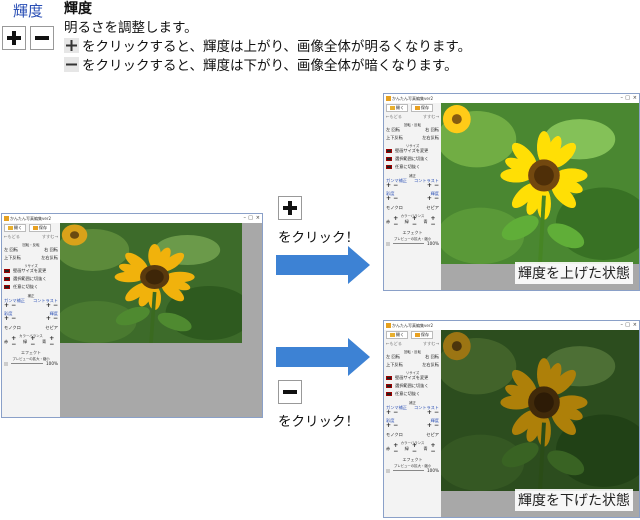 The image size is (640, 520). Describe the element at coordinates (78, 9) in the screenshot. I see `description-title: 輝度` at that location.